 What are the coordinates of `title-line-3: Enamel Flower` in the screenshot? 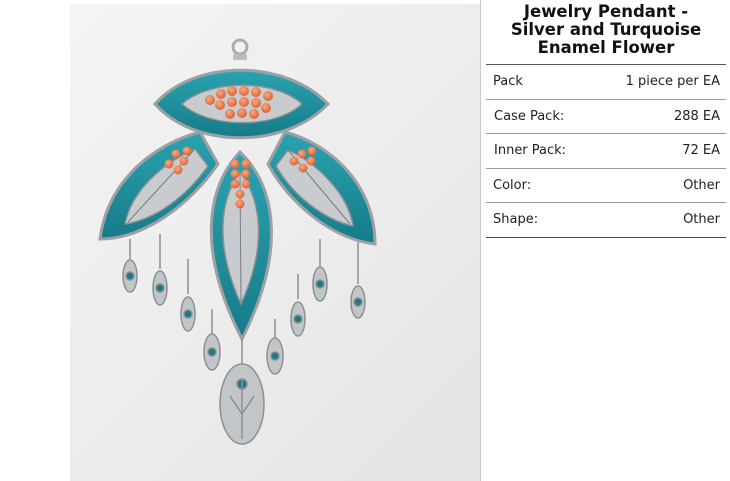 It's located at (606, 47).